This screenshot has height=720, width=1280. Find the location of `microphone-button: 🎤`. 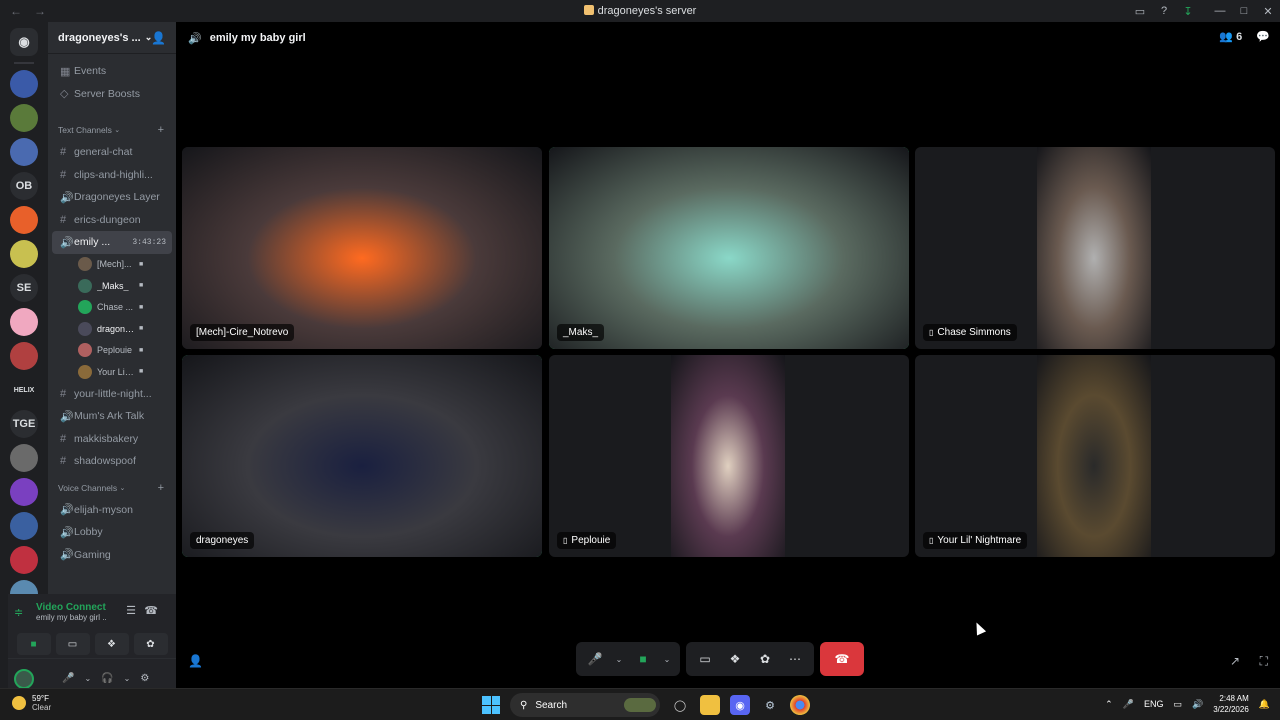

microphone-button: 🎤 is located at coordinates (595, 659).